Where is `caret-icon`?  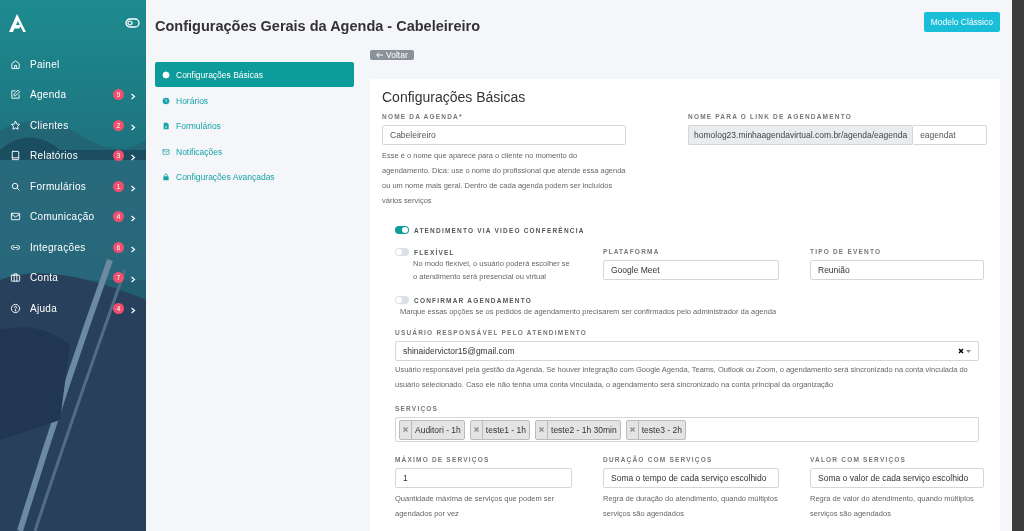
caret-icon is located at coordinates (968, 351).